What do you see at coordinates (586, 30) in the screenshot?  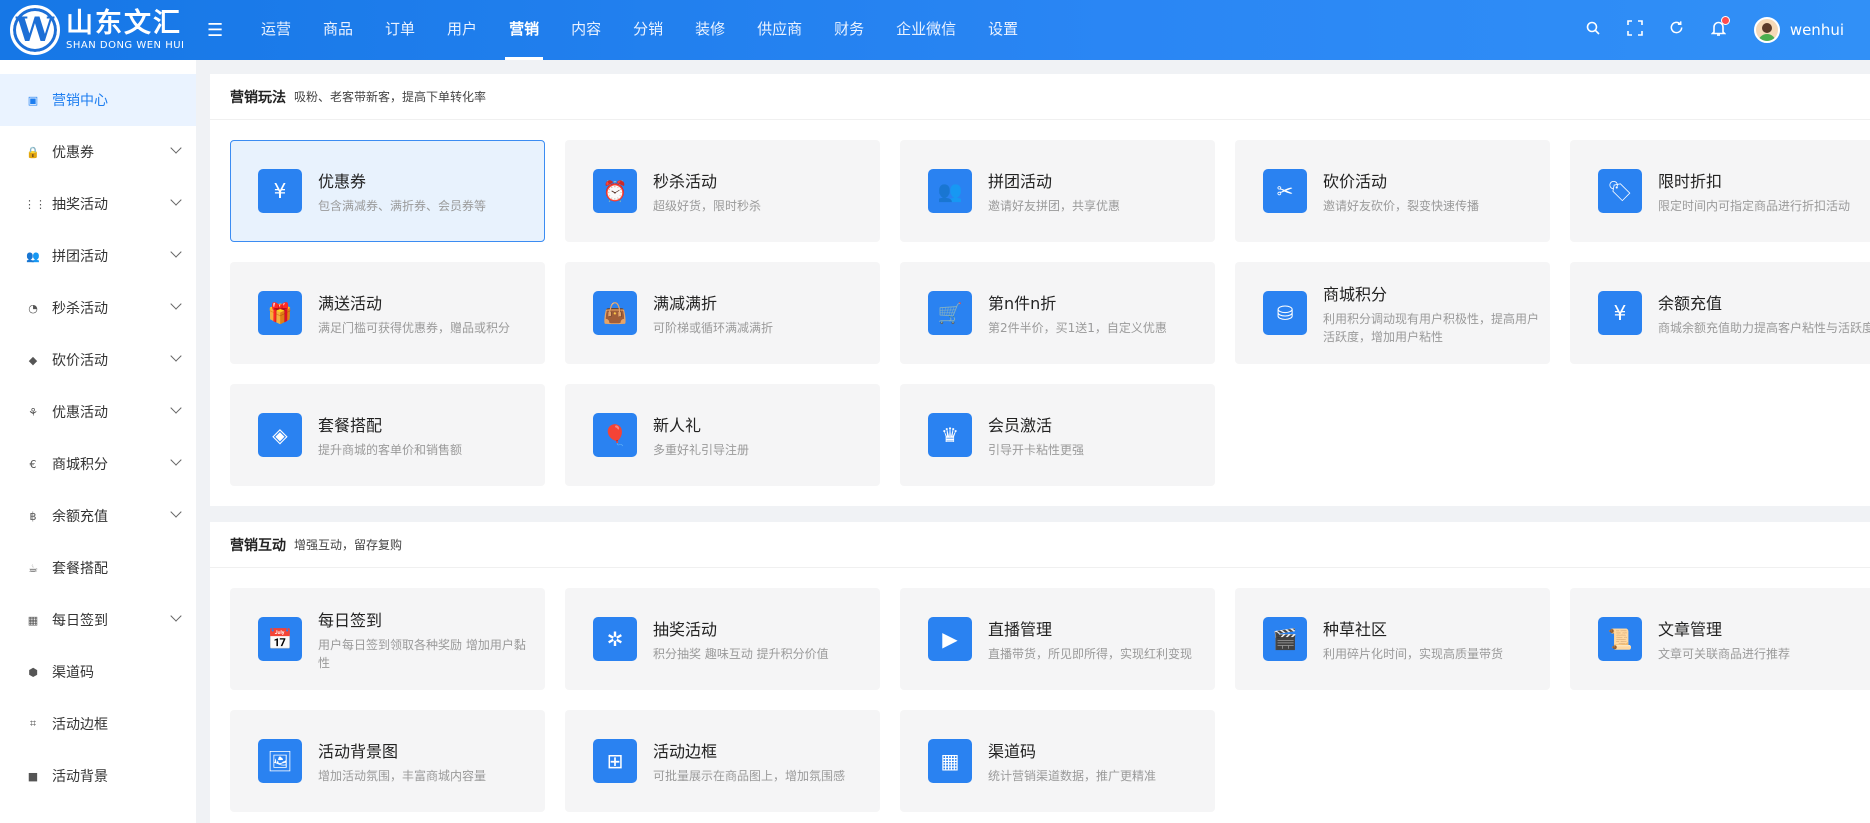 I see `nav-tab: 内容` at bounding box center [586, 30].